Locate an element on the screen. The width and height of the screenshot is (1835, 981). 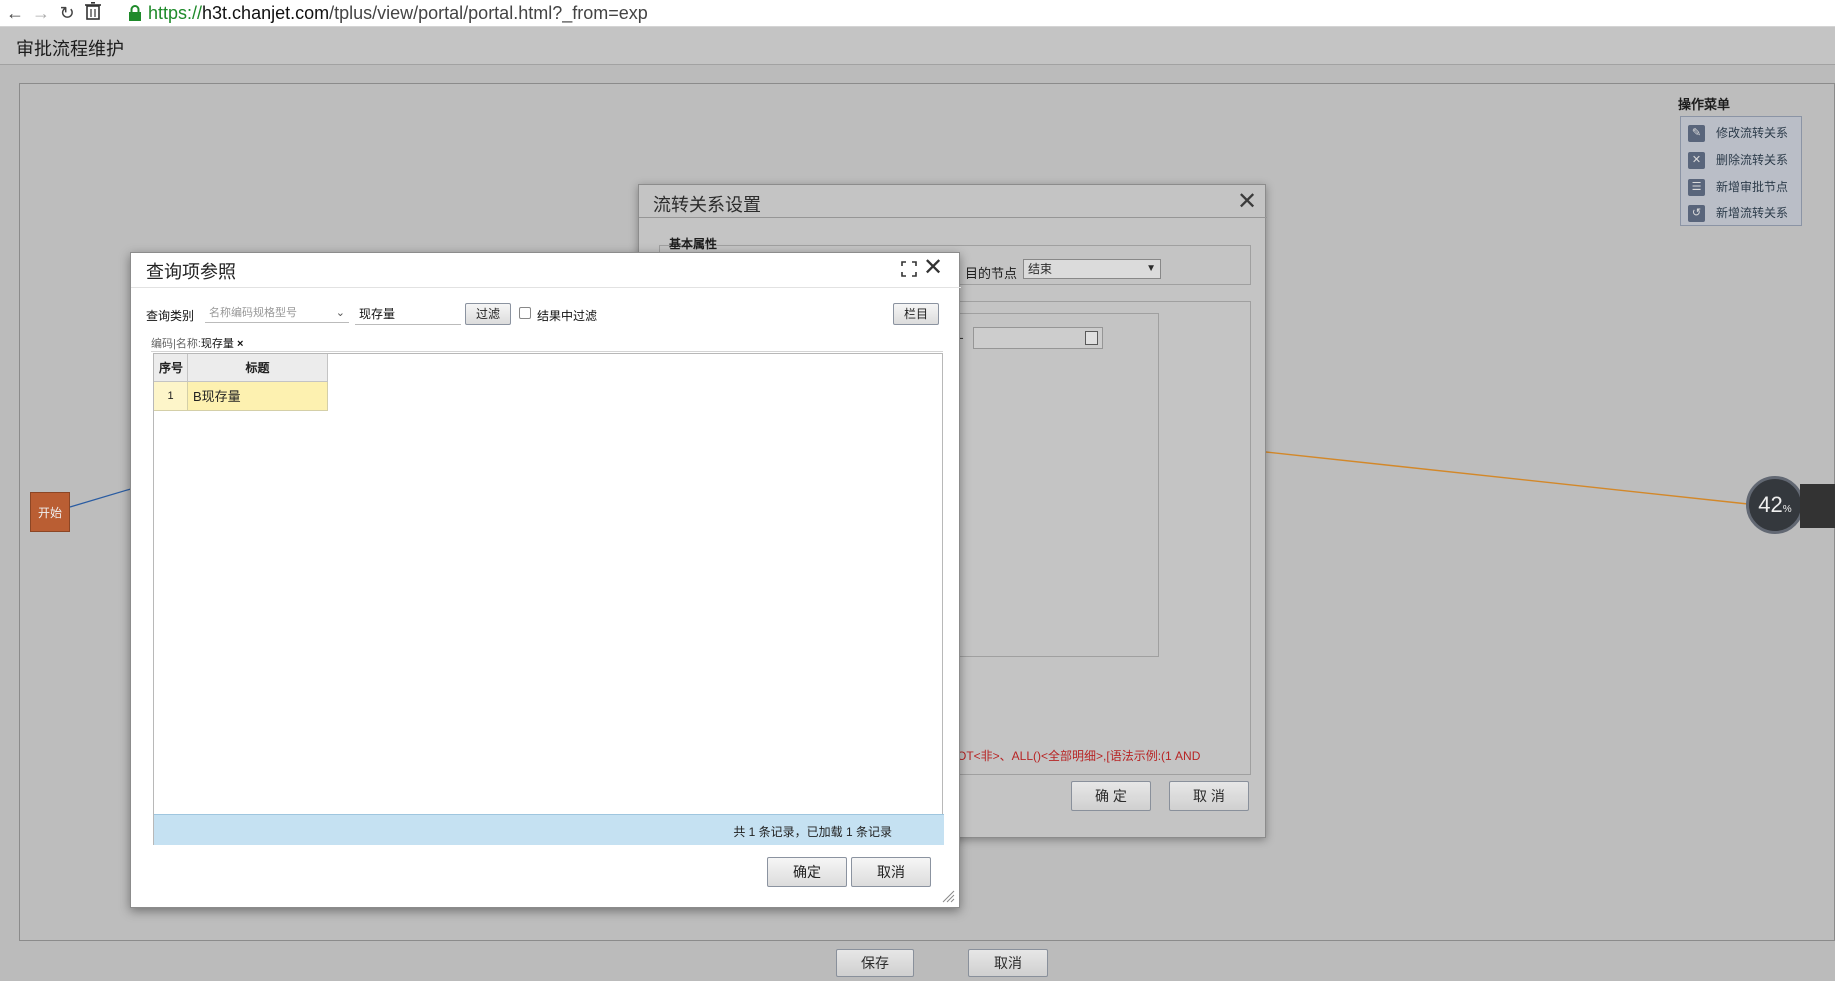
filter-tag-value: 现存量 is located at coordinates (217, 344).